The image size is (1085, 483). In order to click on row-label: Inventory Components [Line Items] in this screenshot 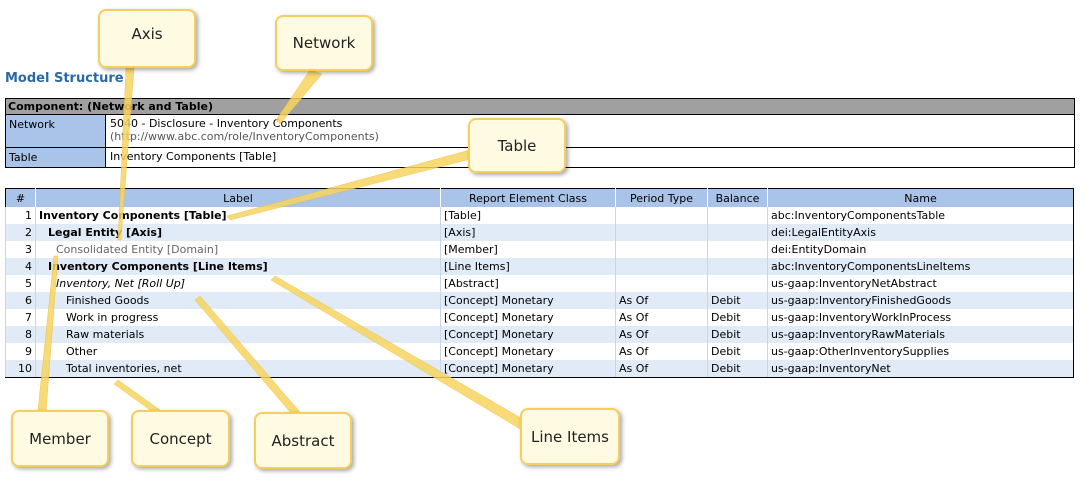, I will do `click(238, 266)`.